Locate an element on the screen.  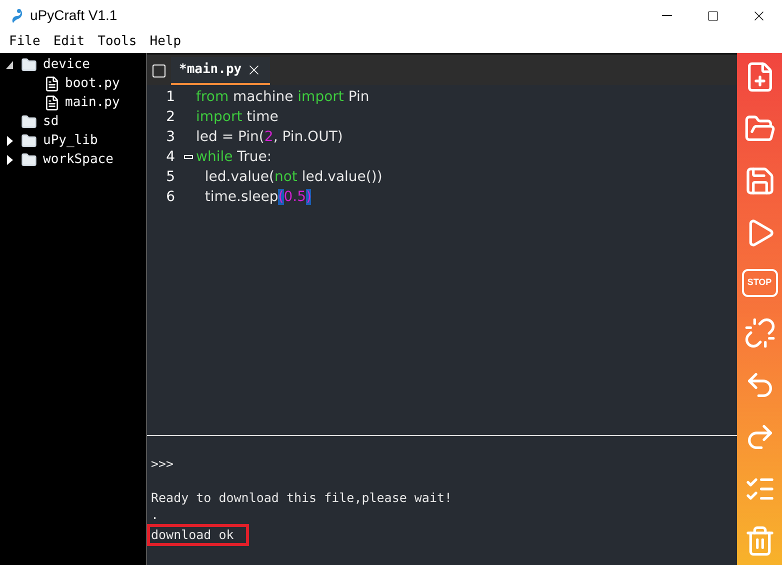
code-line: led.value(not led.value()) is located at coordinates (293, 177).